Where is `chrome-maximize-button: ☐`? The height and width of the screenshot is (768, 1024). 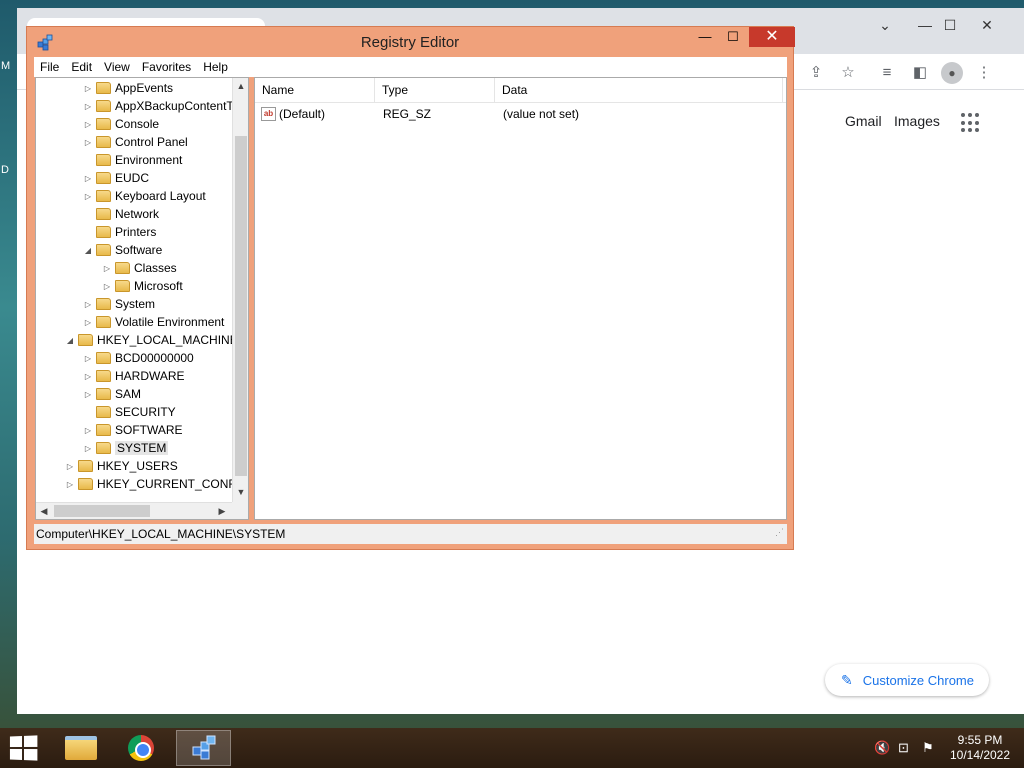
chrome-maximize-button: ☐ is located at coordinates (950, 25).